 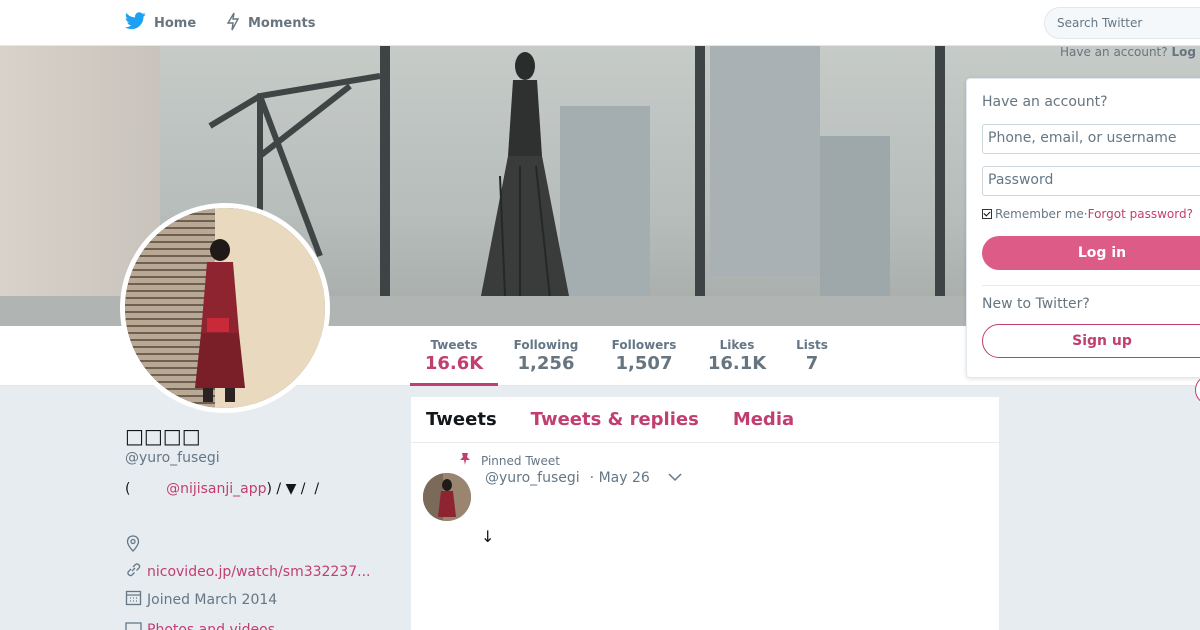 I want to click on login-divider, so click(x=1091, y=285).